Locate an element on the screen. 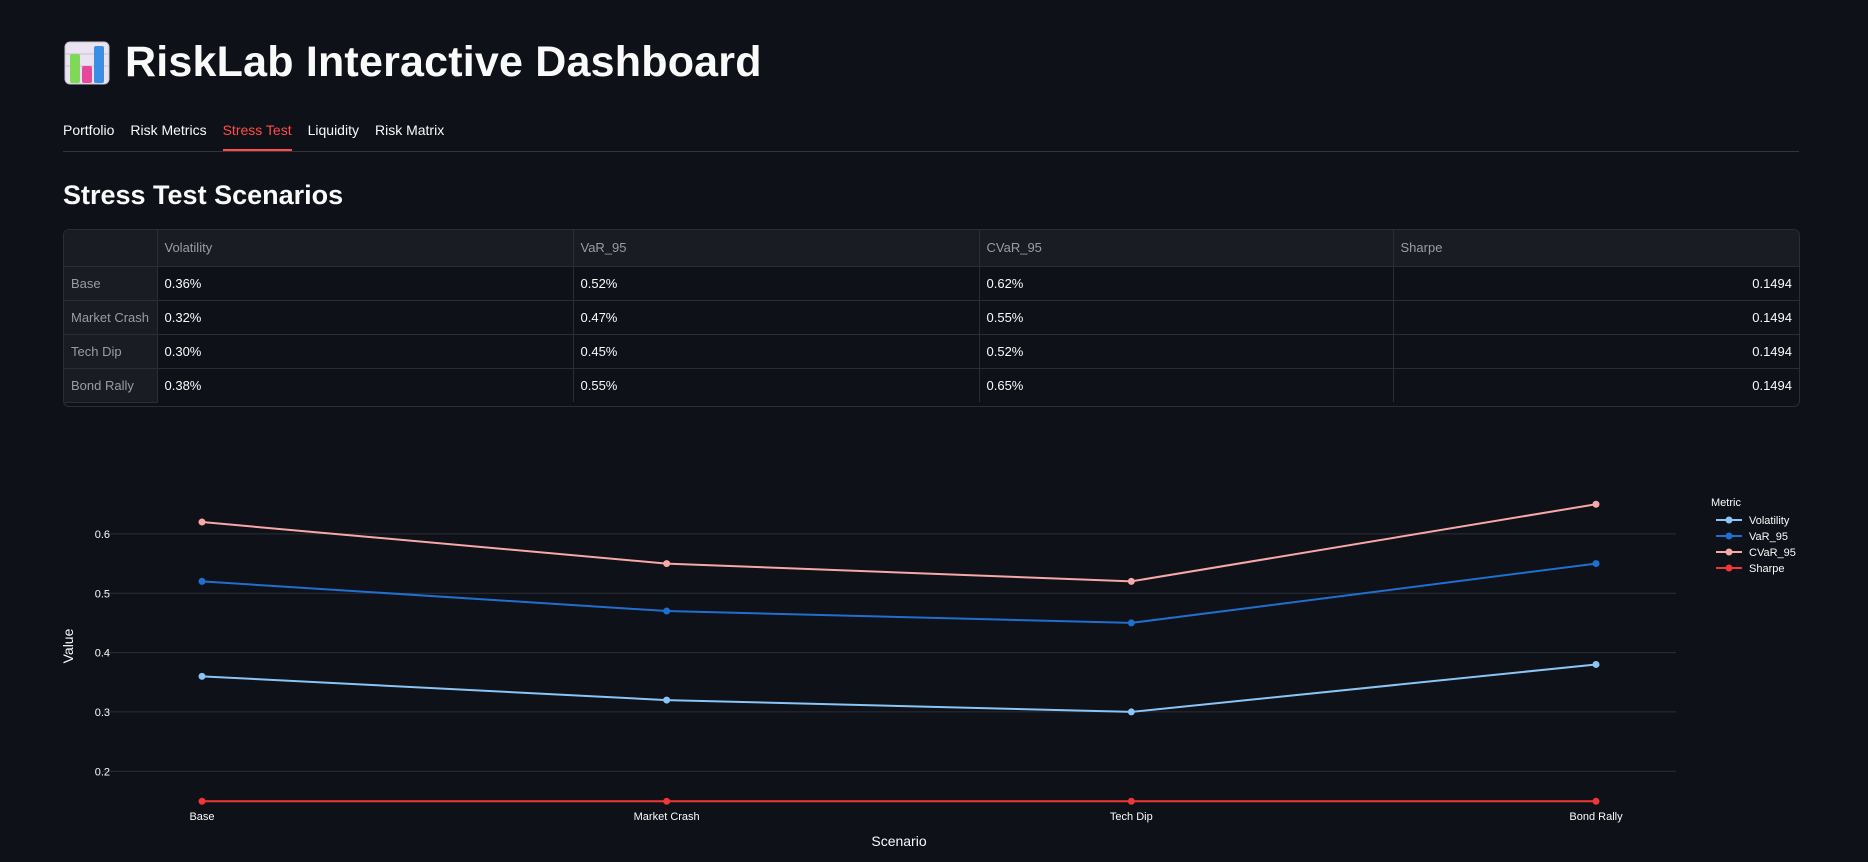 The height and width of the screenshot is (862, 1868). chart-legend: Metric Volatility VaR_95 CVaR_95 Sharpe is located at coordinates (1753, 536).